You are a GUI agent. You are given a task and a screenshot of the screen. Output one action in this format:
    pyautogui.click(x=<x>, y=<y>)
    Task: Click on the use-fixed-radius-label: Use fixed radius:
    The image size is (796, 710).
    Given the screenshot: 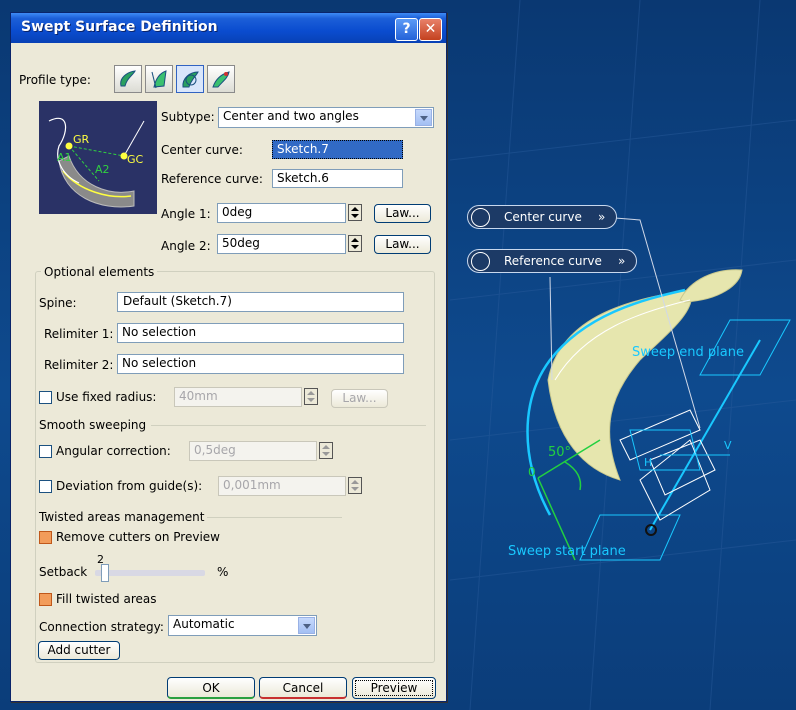 What is the action you would take?
    pyautogui.click(x=106, y=397)
    